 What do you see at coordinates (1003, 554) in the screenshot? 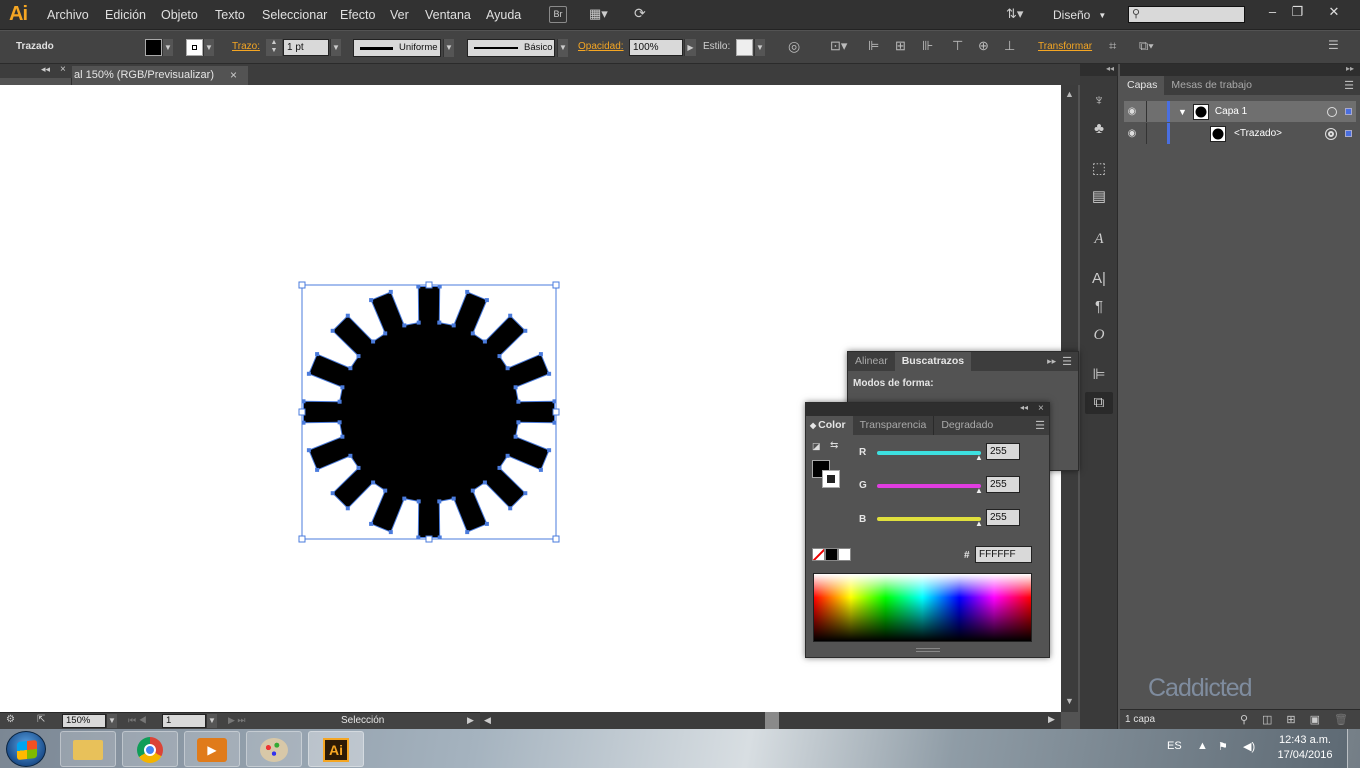
I see `hex-field: FFFFFF` at bounding box center [1003, 554].